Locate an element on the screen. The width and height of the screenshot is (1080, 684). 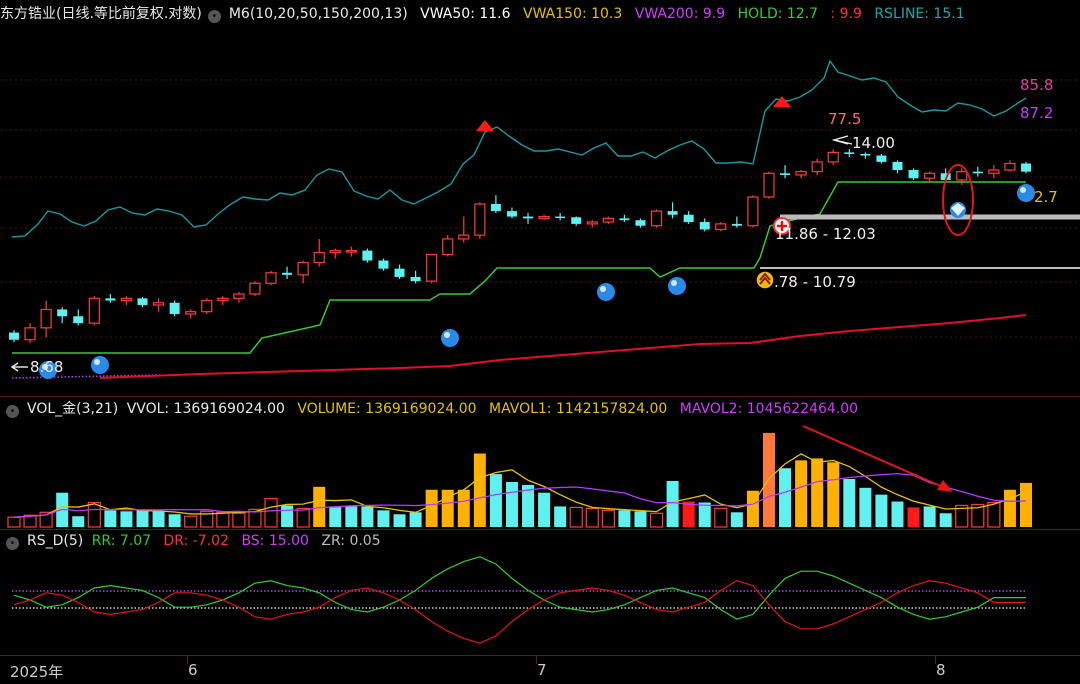
vol-indicator-name: VOL_金(3,21) is located at coordinates (73, 409).